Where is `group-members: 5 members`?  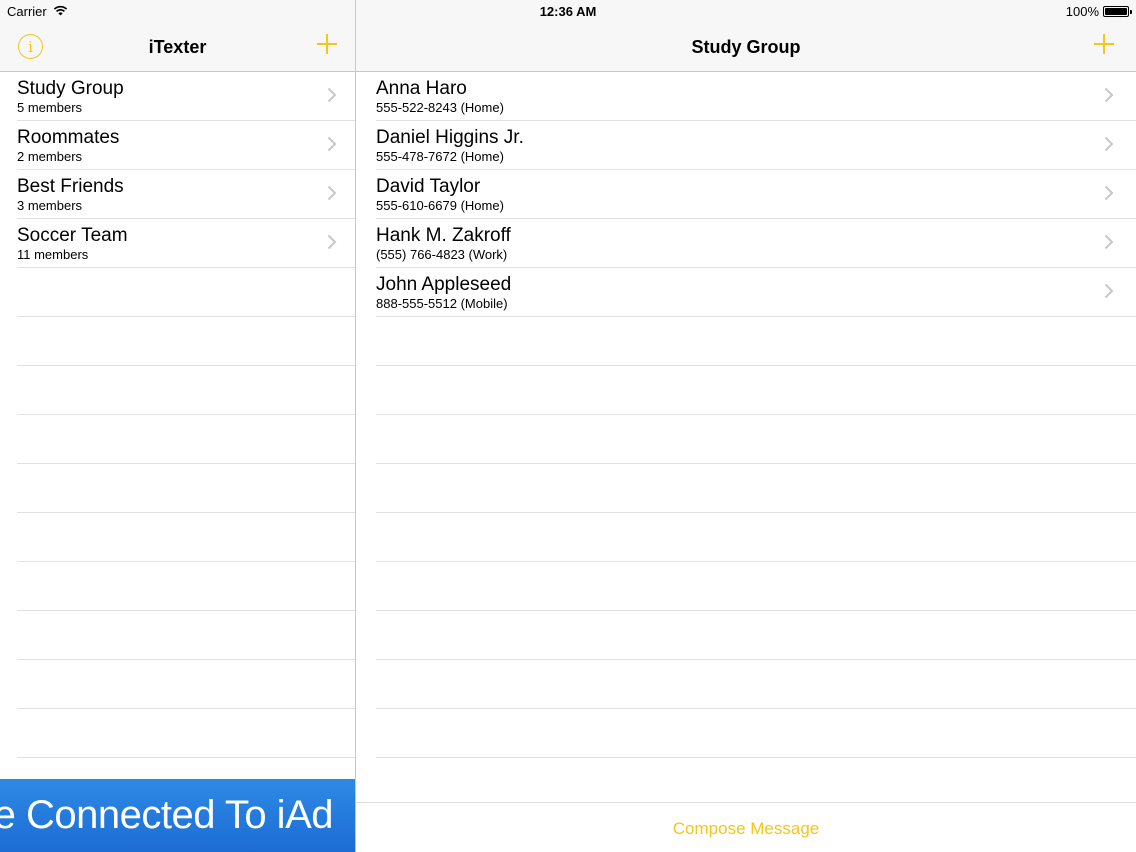
group-members: 5 members is located at coordinates (50, 107).